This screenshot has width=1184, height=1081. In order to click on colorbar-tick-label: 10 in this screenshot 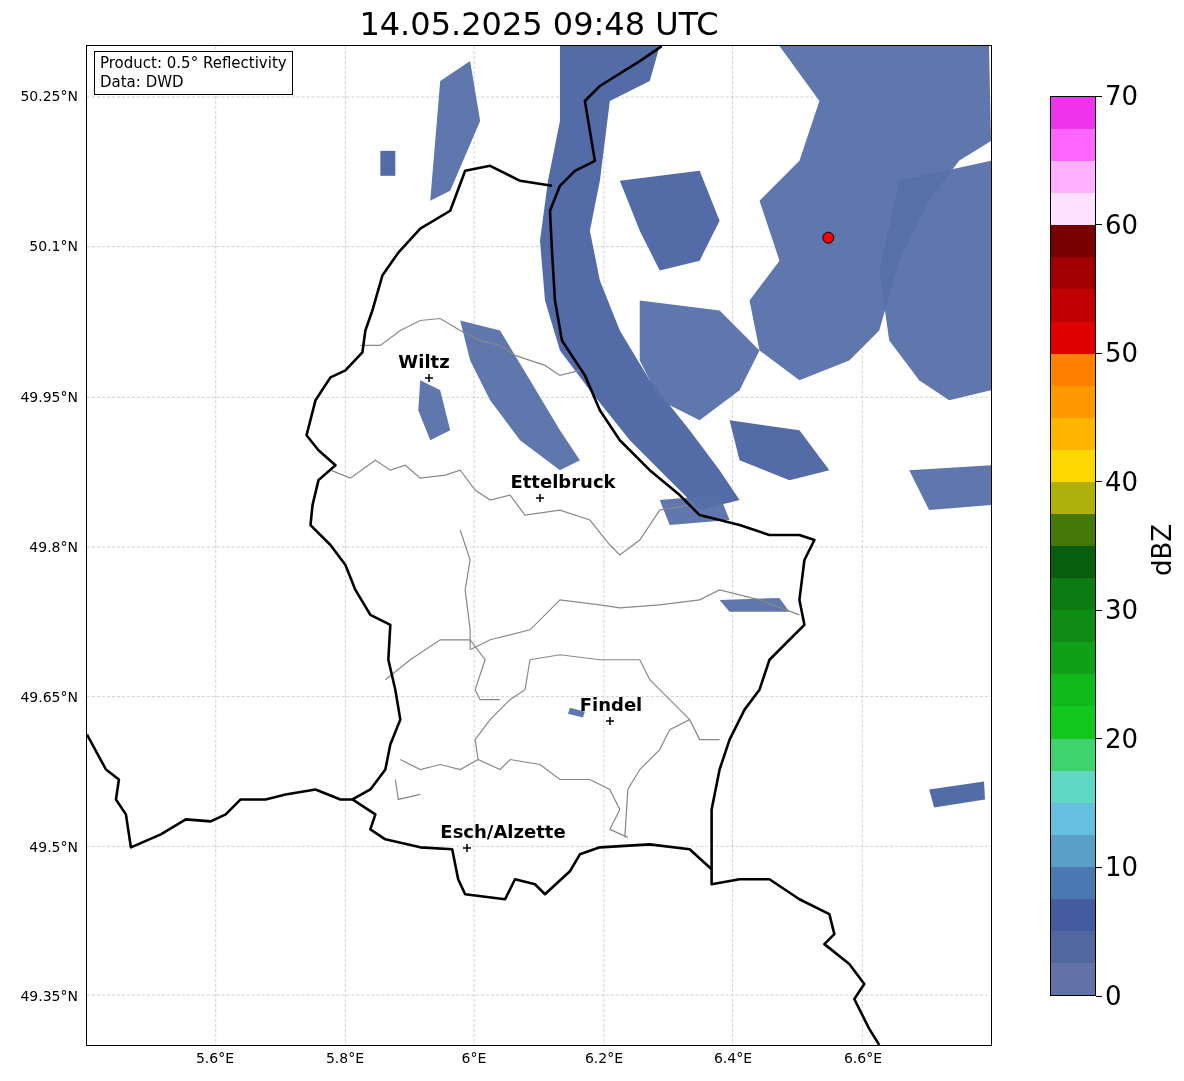, I will do `click(1122, 867)`.